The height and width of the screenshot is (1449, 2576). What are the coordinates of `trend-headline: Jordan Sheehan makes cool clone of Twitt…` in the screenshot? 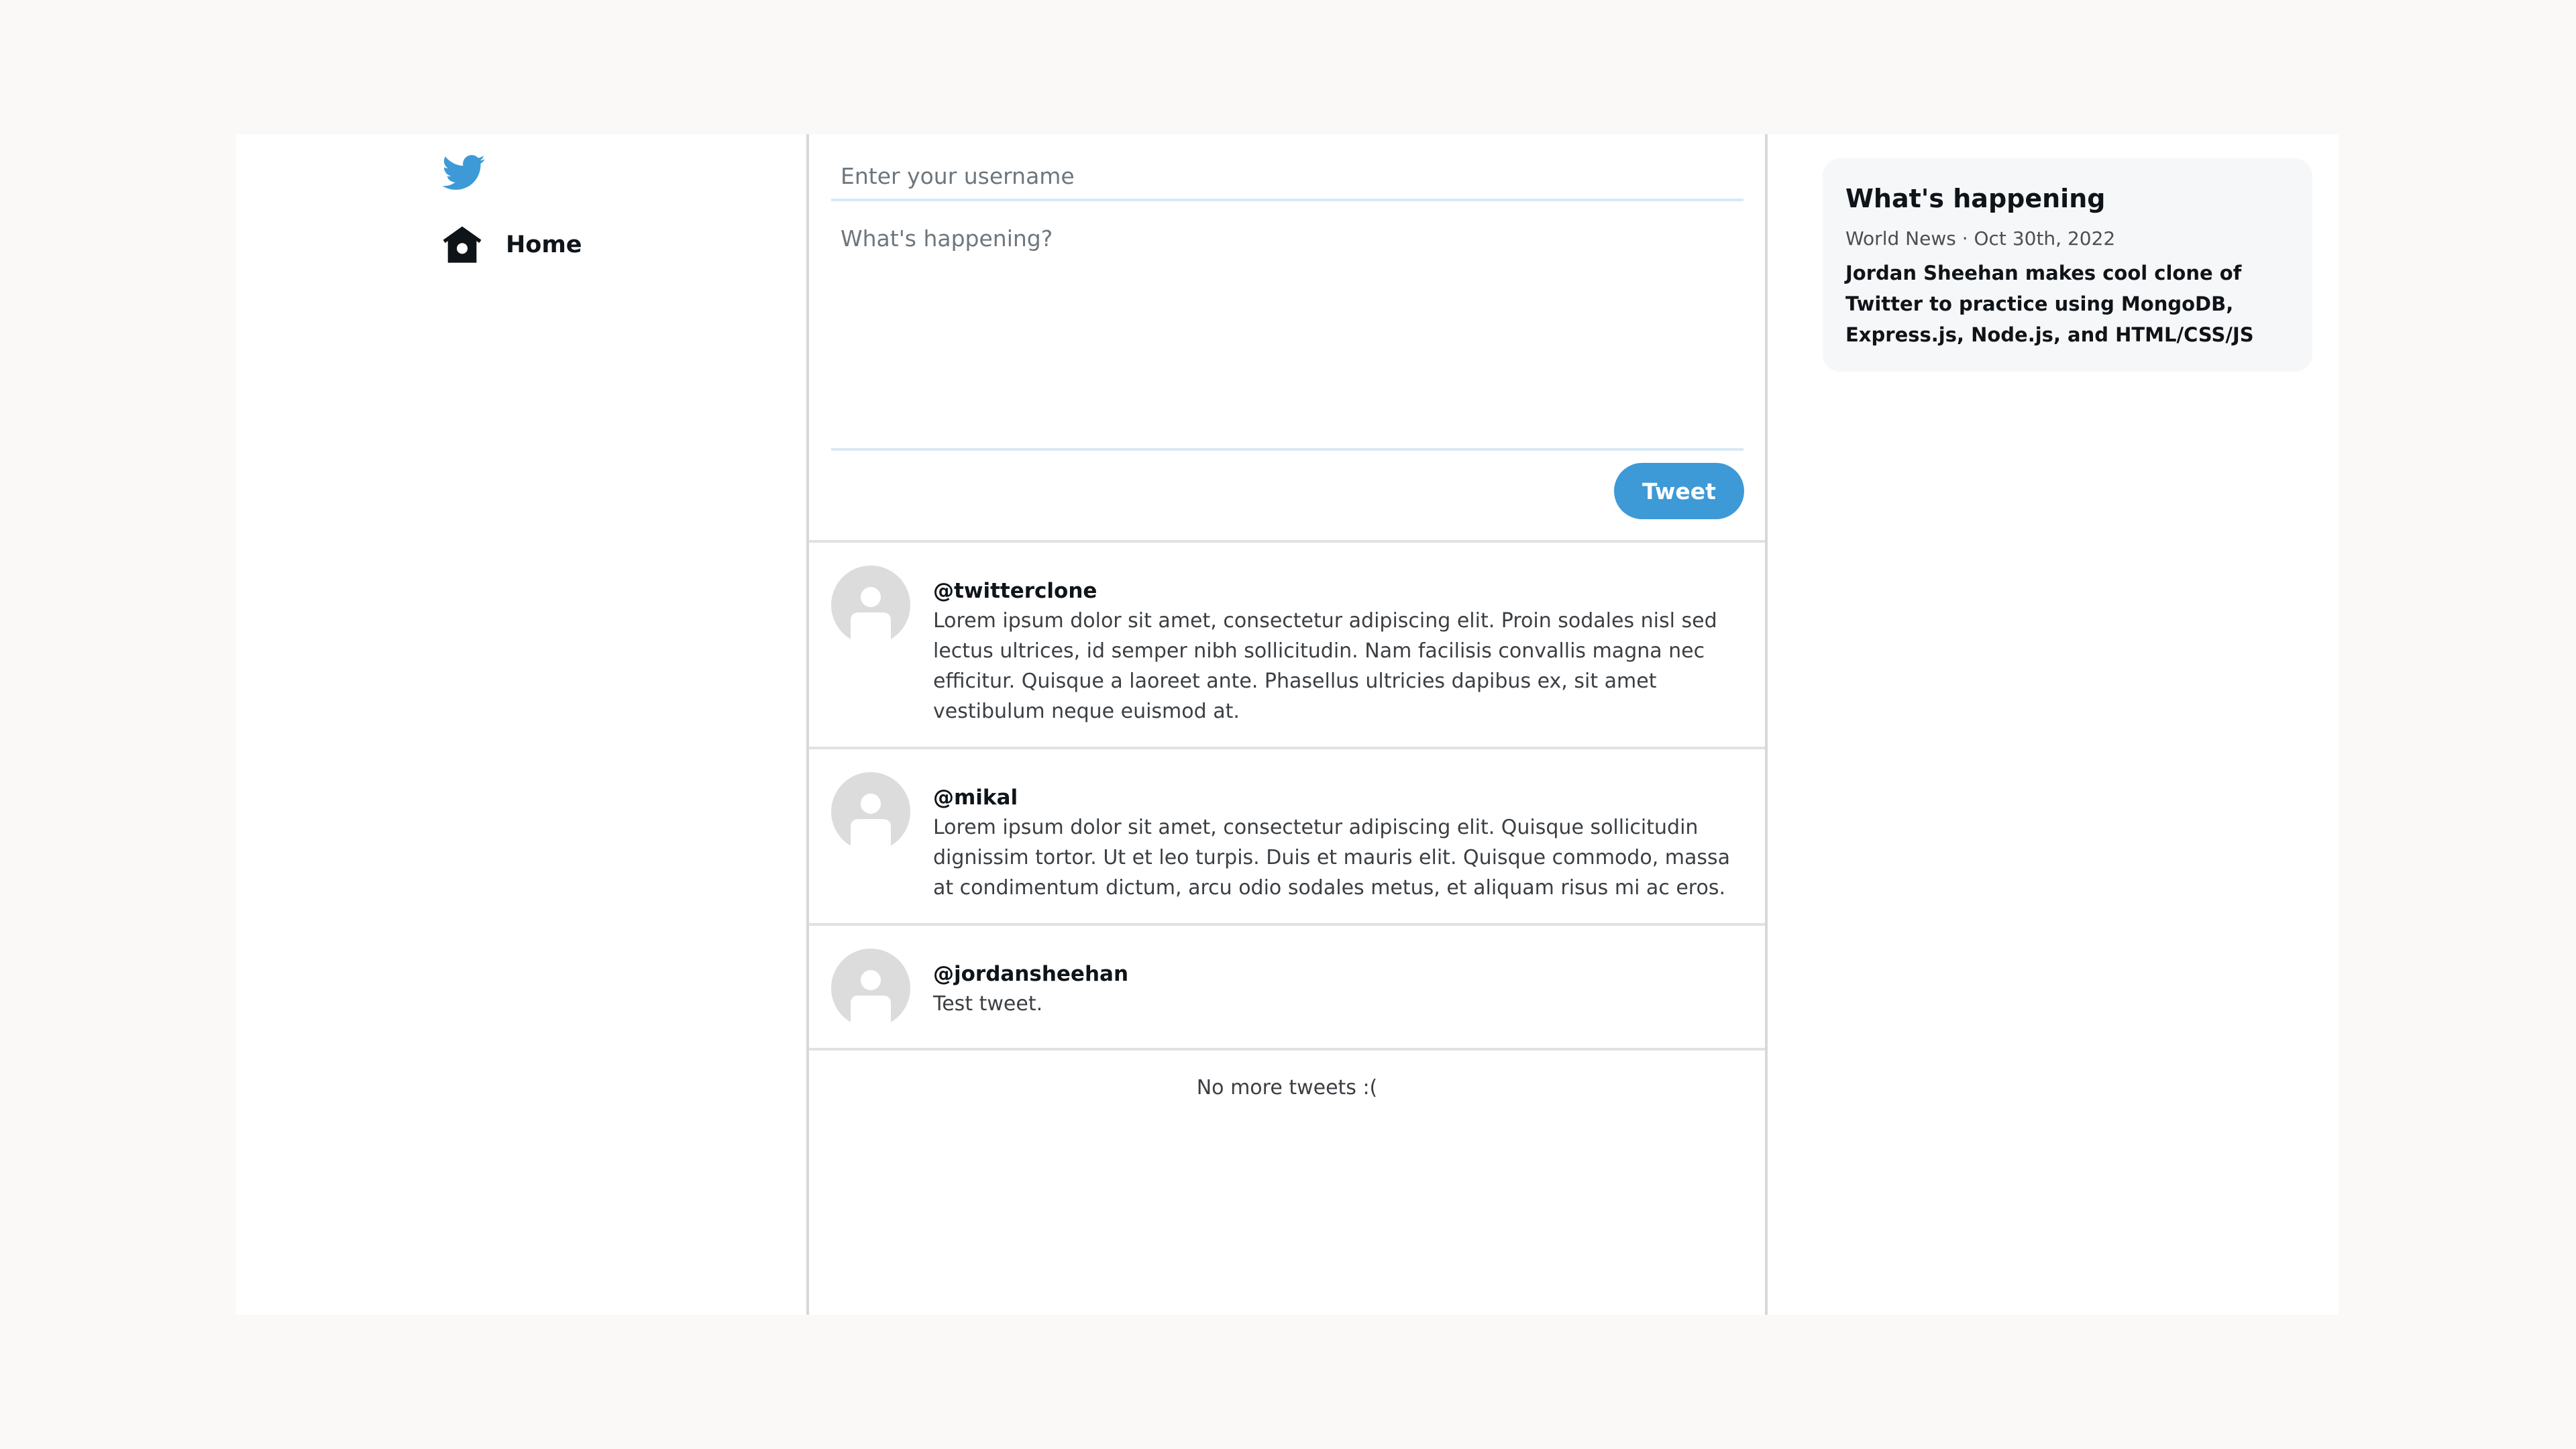 It's located at (2067, 304).